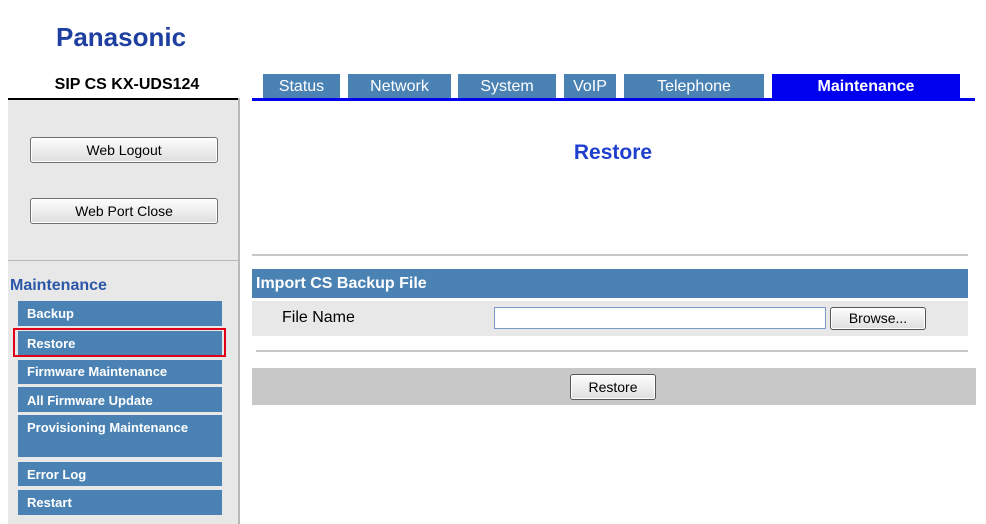  I want to click on title-divider, so click(610, 255).